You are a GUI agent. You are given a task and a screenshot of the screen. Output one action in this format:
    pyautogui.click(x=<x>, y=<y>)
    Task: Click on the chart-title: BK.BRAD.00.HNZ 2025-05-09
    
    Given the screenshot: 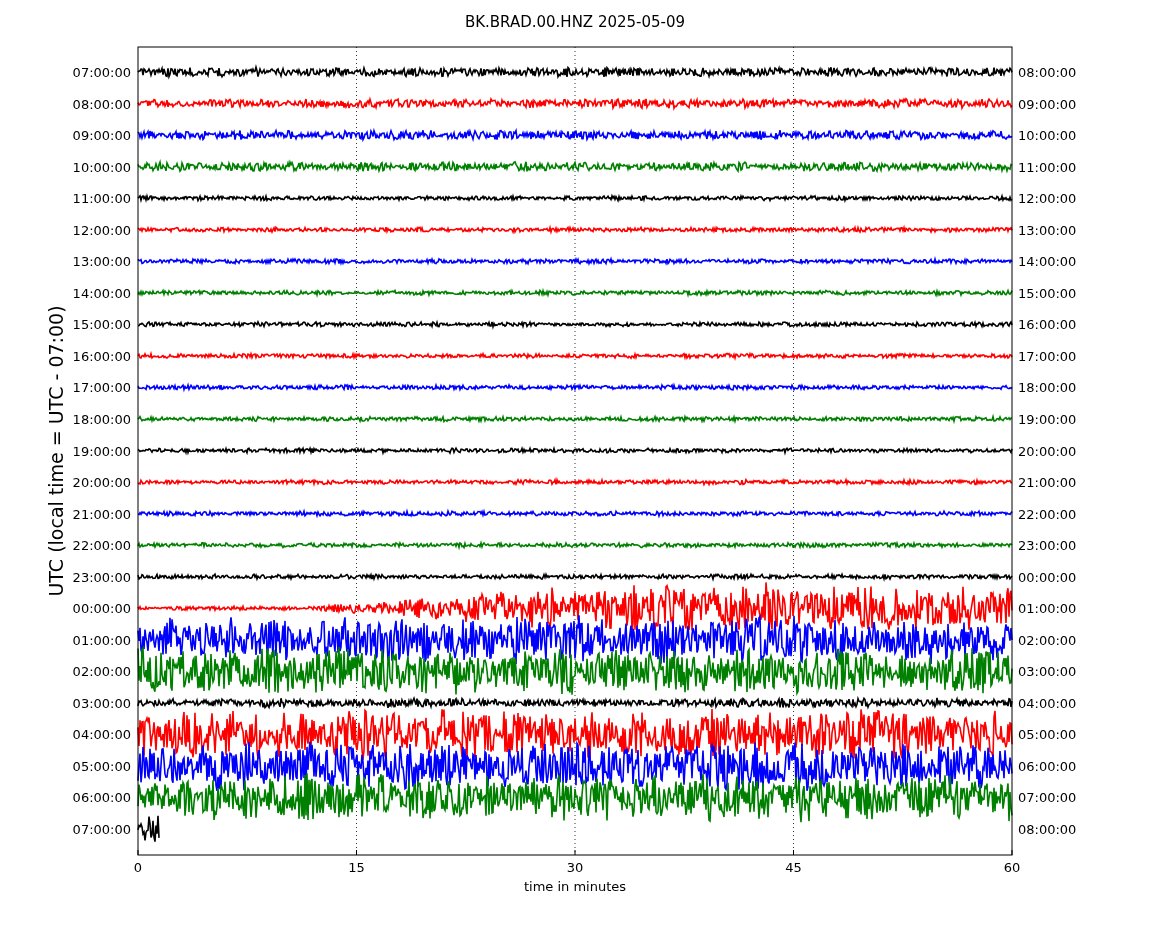 What is the action you would take?
    pyautogui.click(x=575, y=22)
    